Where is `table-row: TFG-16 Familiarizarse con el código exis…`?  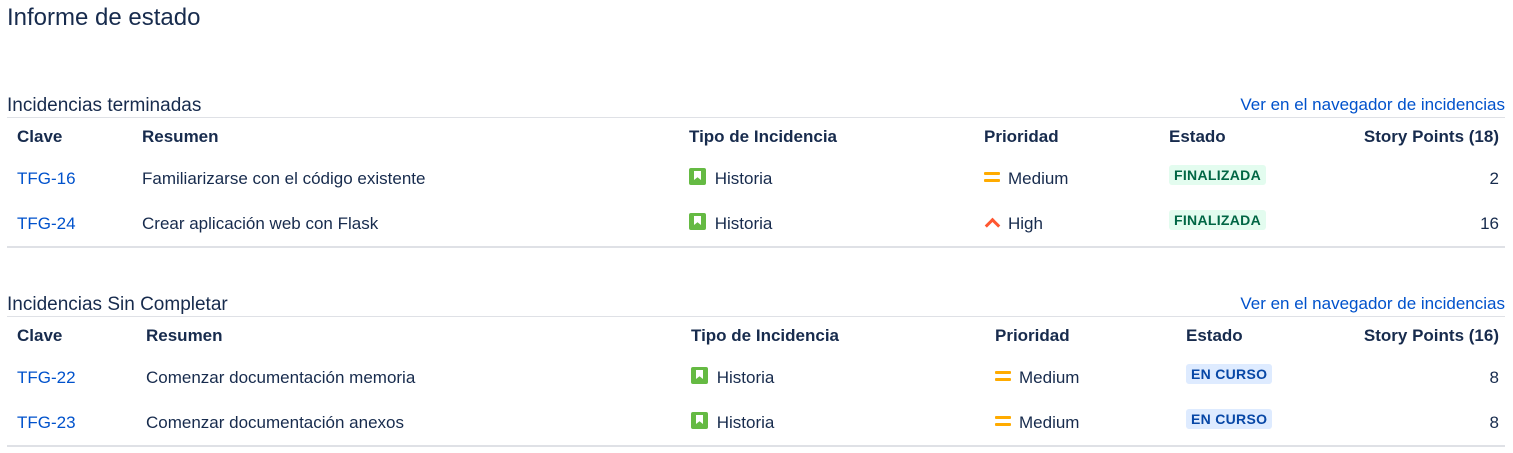
table-row: TFG-16 Familiarizarse con el código exis… is located at coordinates (756, 178).